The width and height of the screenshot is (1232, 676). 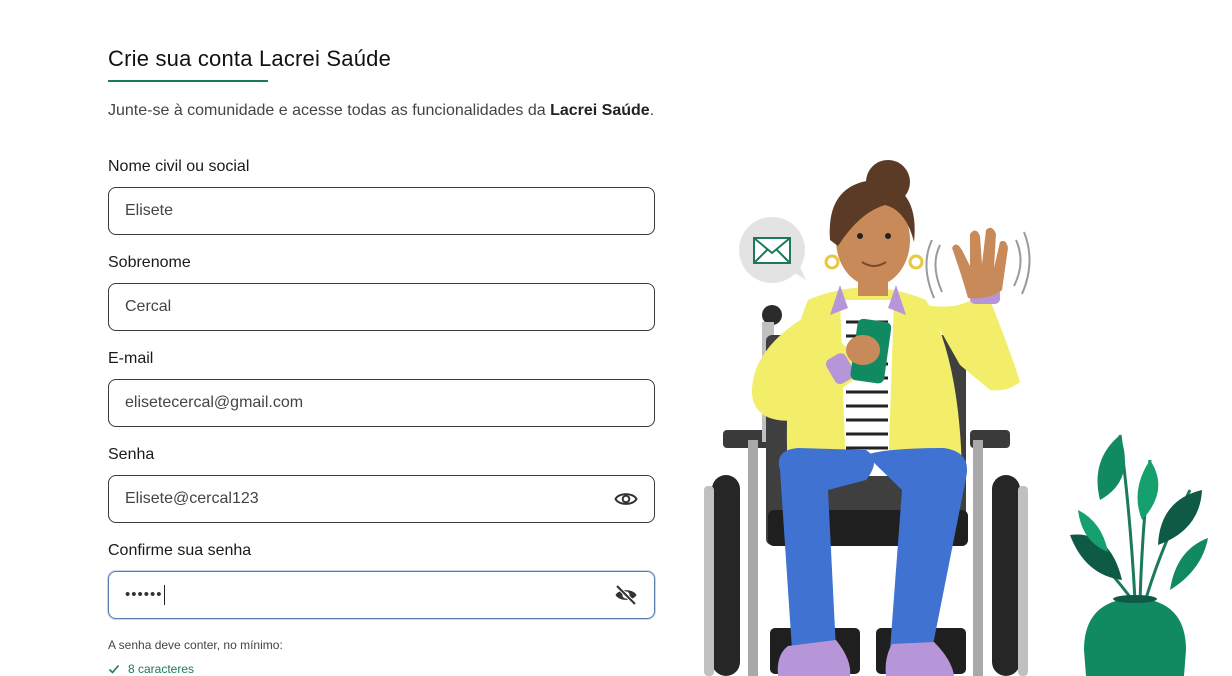 What do you see at coordinates (161, 669) in the screenshot?
I see `requirement-label: 8 caracteres` at bounding box center [161, 669].